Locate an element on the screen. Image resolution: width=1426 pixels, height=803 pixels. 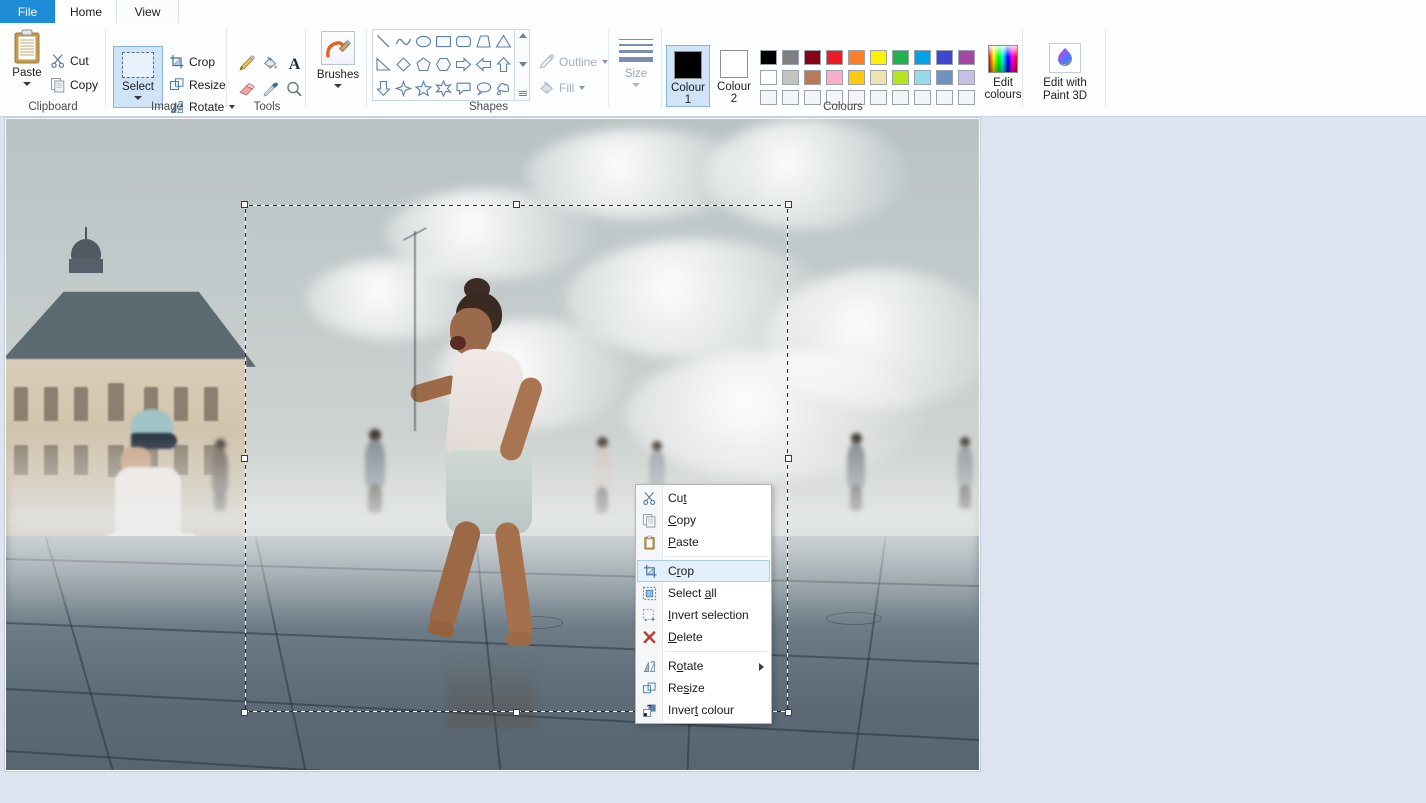
shape-oval is located at coordinates (423, 41).